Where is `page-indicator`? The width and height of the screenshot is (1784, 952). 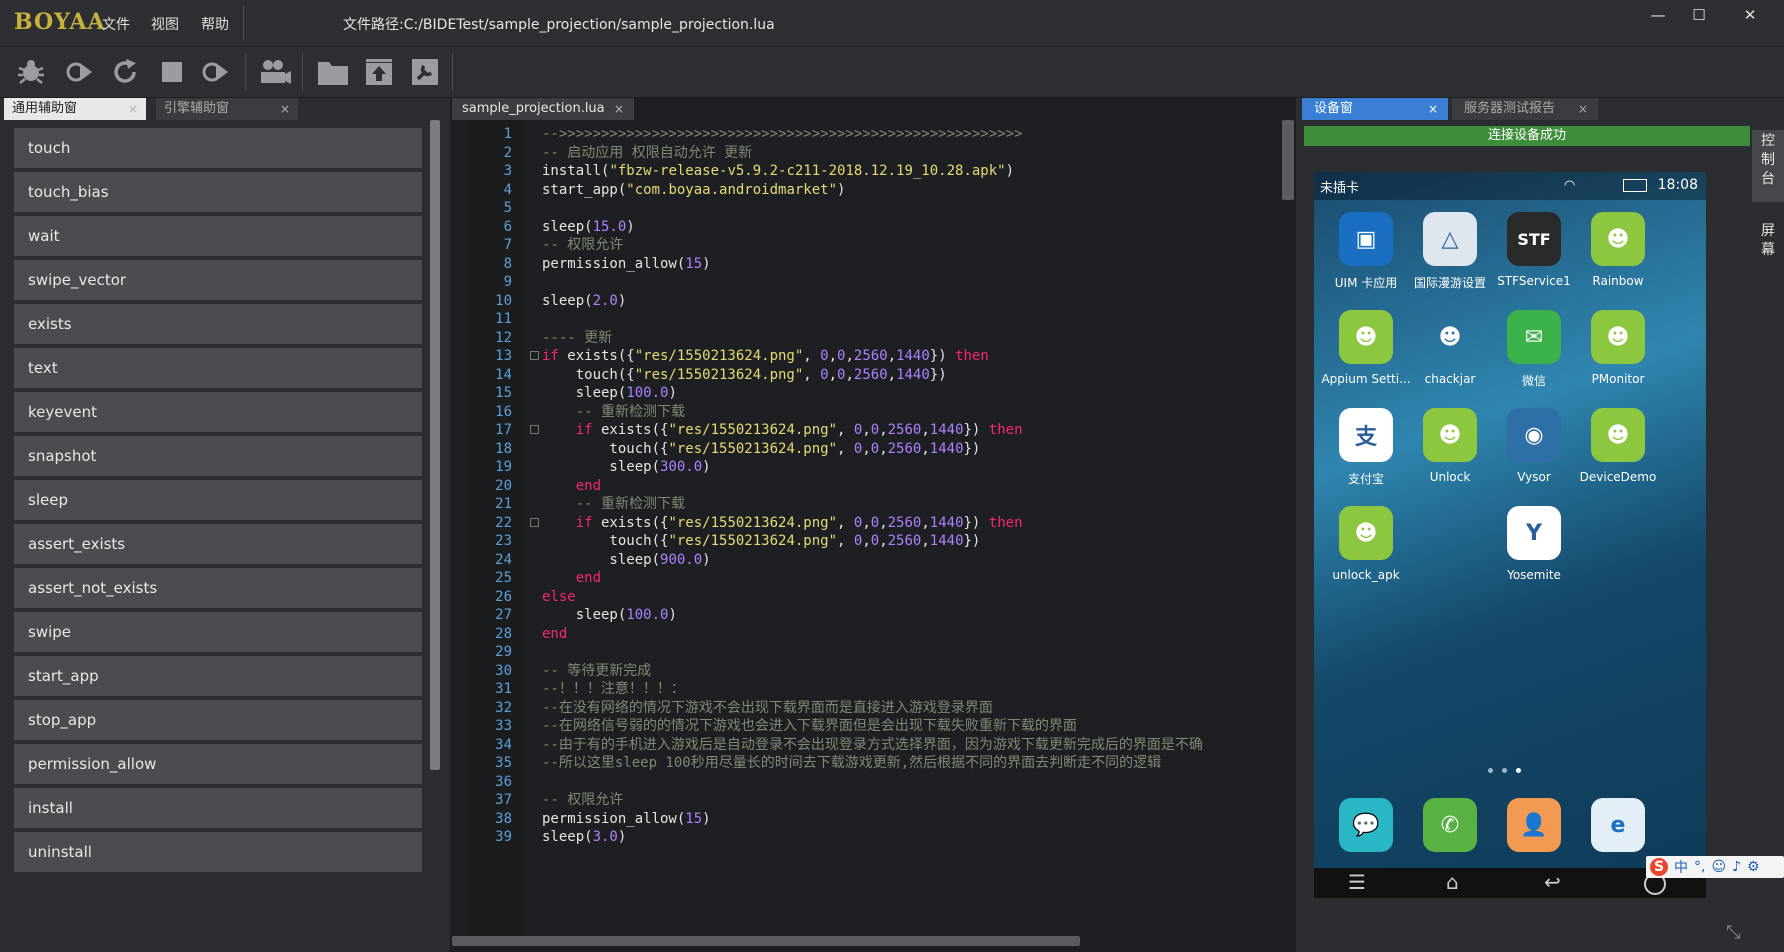
page-indicator is located at coordinates (1504, 770).